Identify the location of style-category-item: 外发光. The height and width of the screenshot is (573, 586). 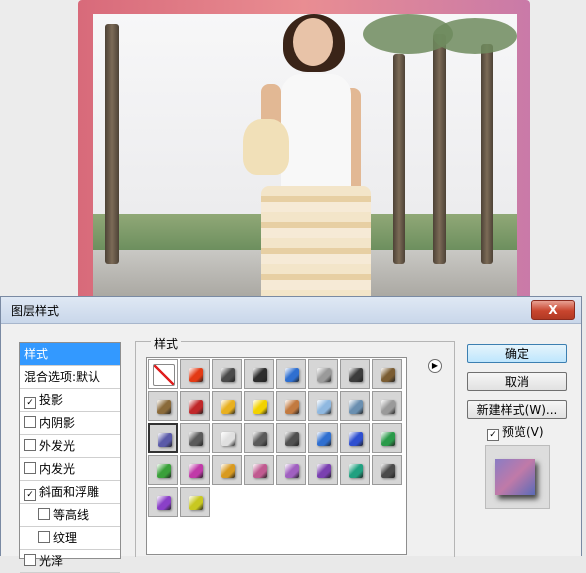
(70, 446).